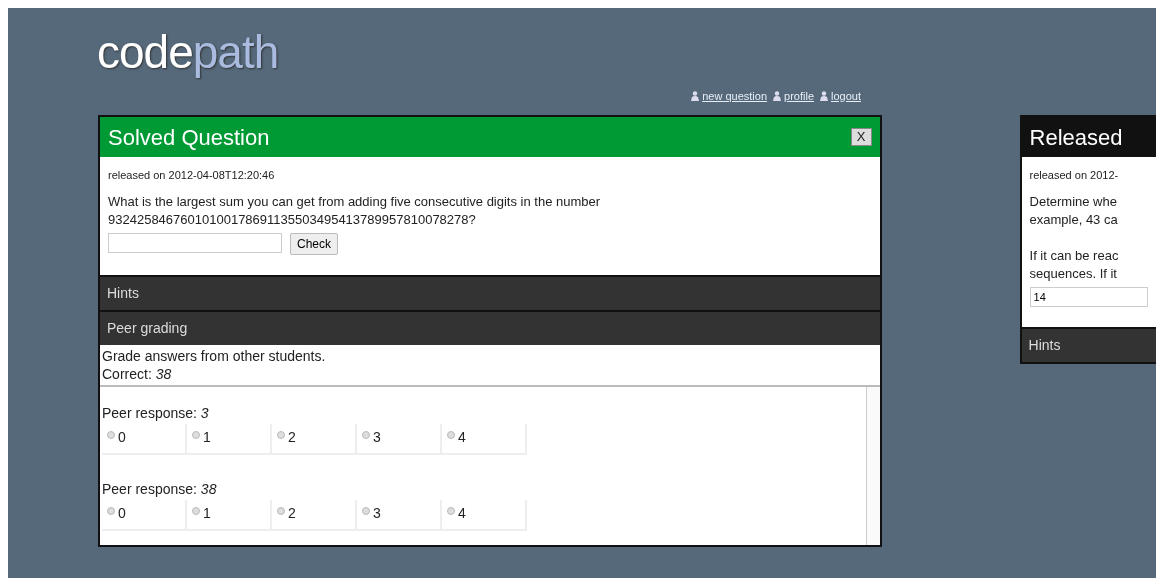  Describe the element at coordinates (490, 327) in the screenshot. I see `section-header: Peer grading` at that location.